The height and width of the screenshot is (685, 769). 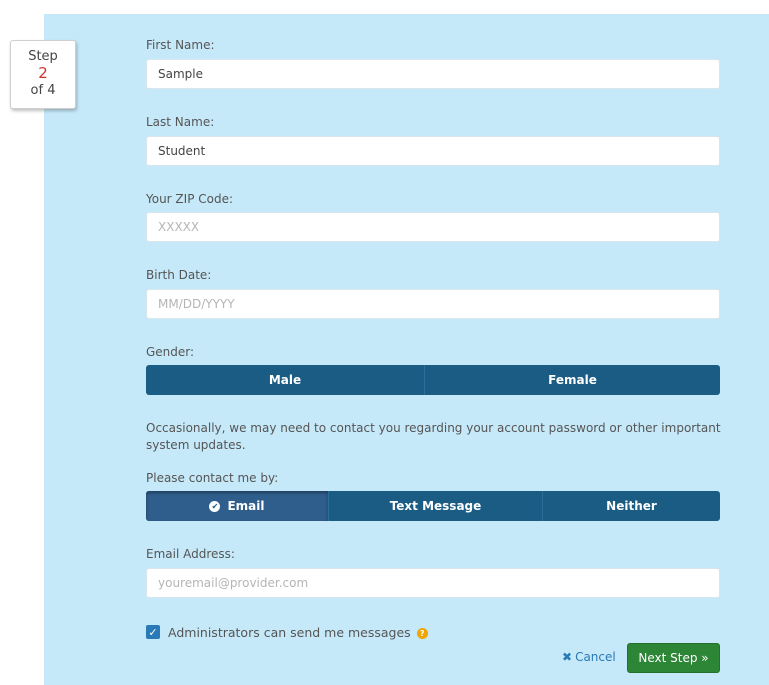 What do you see at coordinates (43, 56) in the screenshot?
I see `step-word: Step` at bounding box center [43, 56].